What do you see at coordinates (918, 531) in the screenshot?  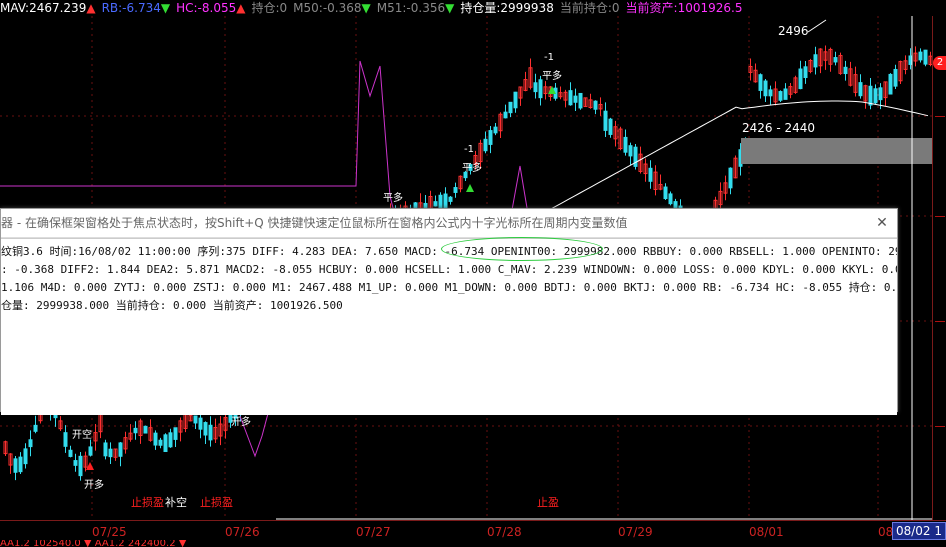 I see `cursor-date-label: 08/02 1` at bounding box center [918, 531].